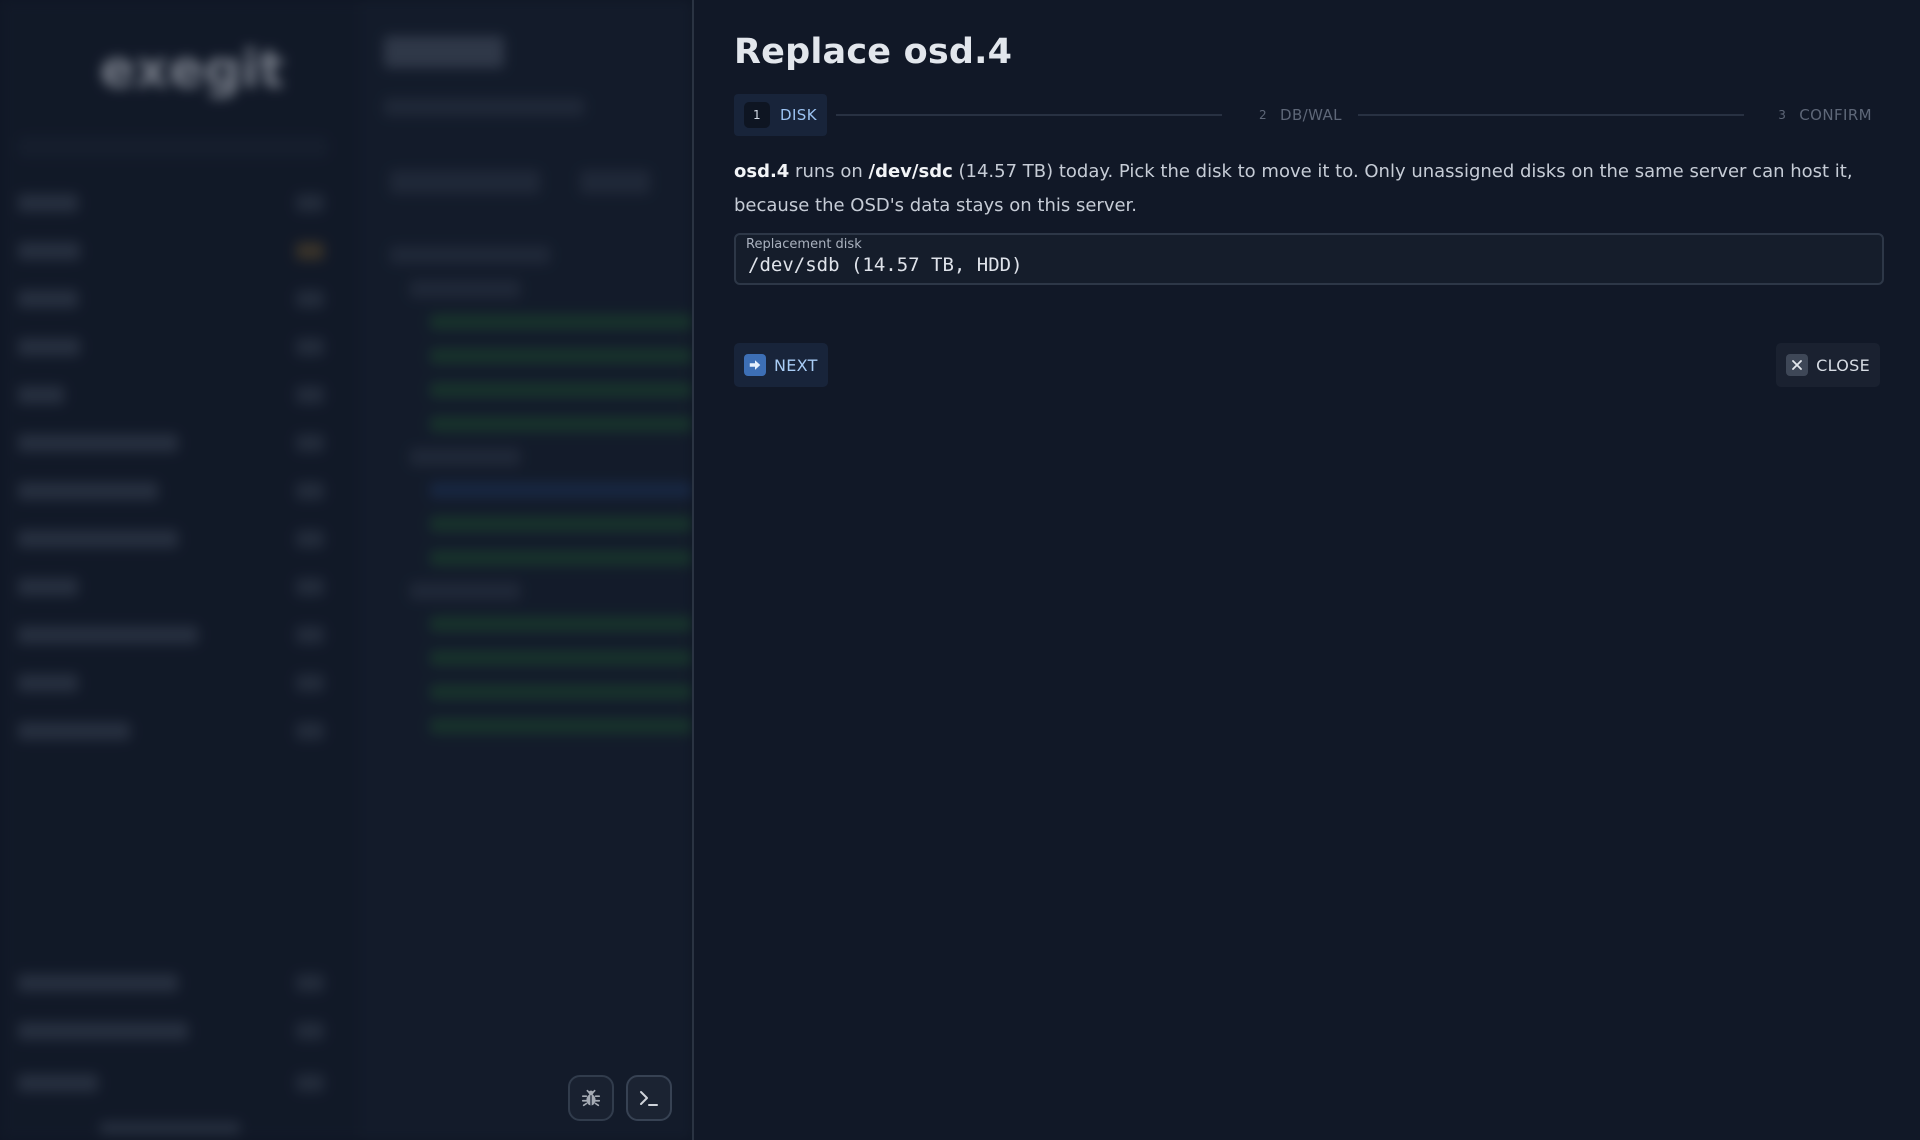 This screenshot has height=1140, width=1920. Describe the element at coordinates (804, 244) in the screenshot. I see `replacement-disk-label: Replacement disk` at that location.